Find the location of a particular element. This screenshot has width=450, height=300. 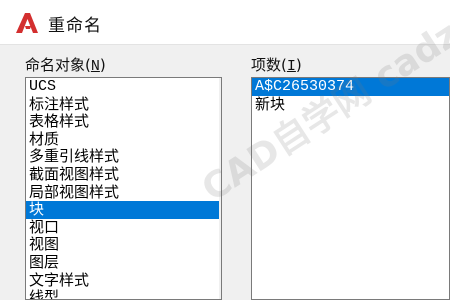

items-label: 项数(I) is located at coordinates (276, 65).